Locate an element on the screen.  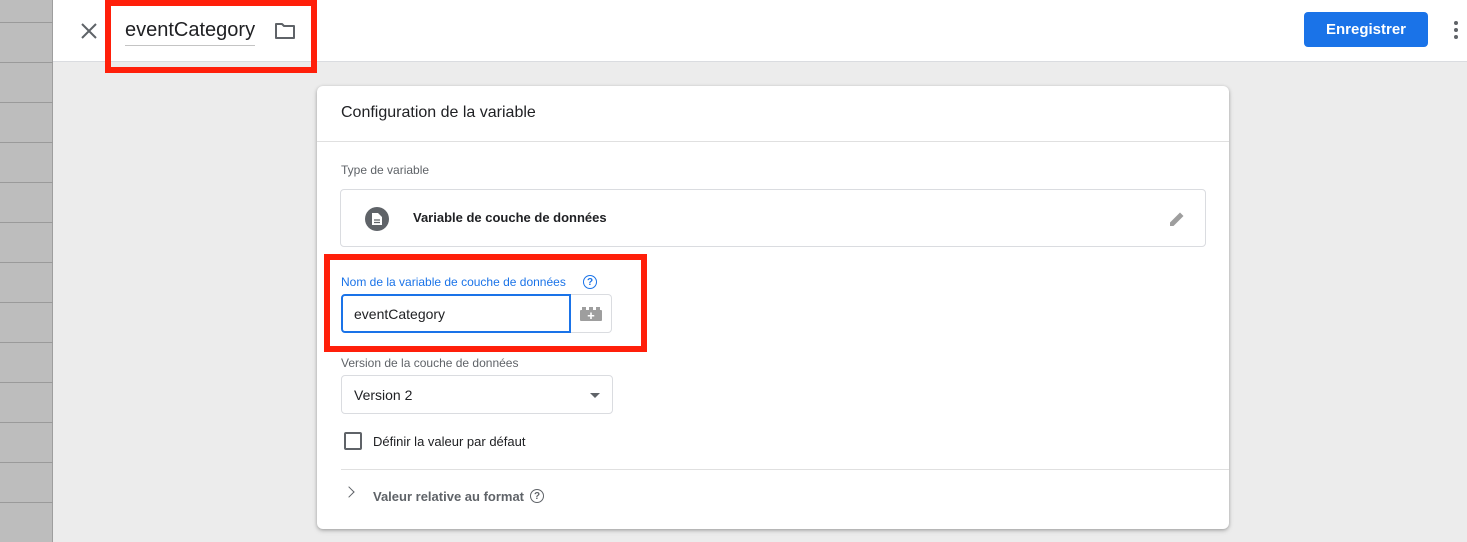
folder-button is located at coordinates (285, 31).